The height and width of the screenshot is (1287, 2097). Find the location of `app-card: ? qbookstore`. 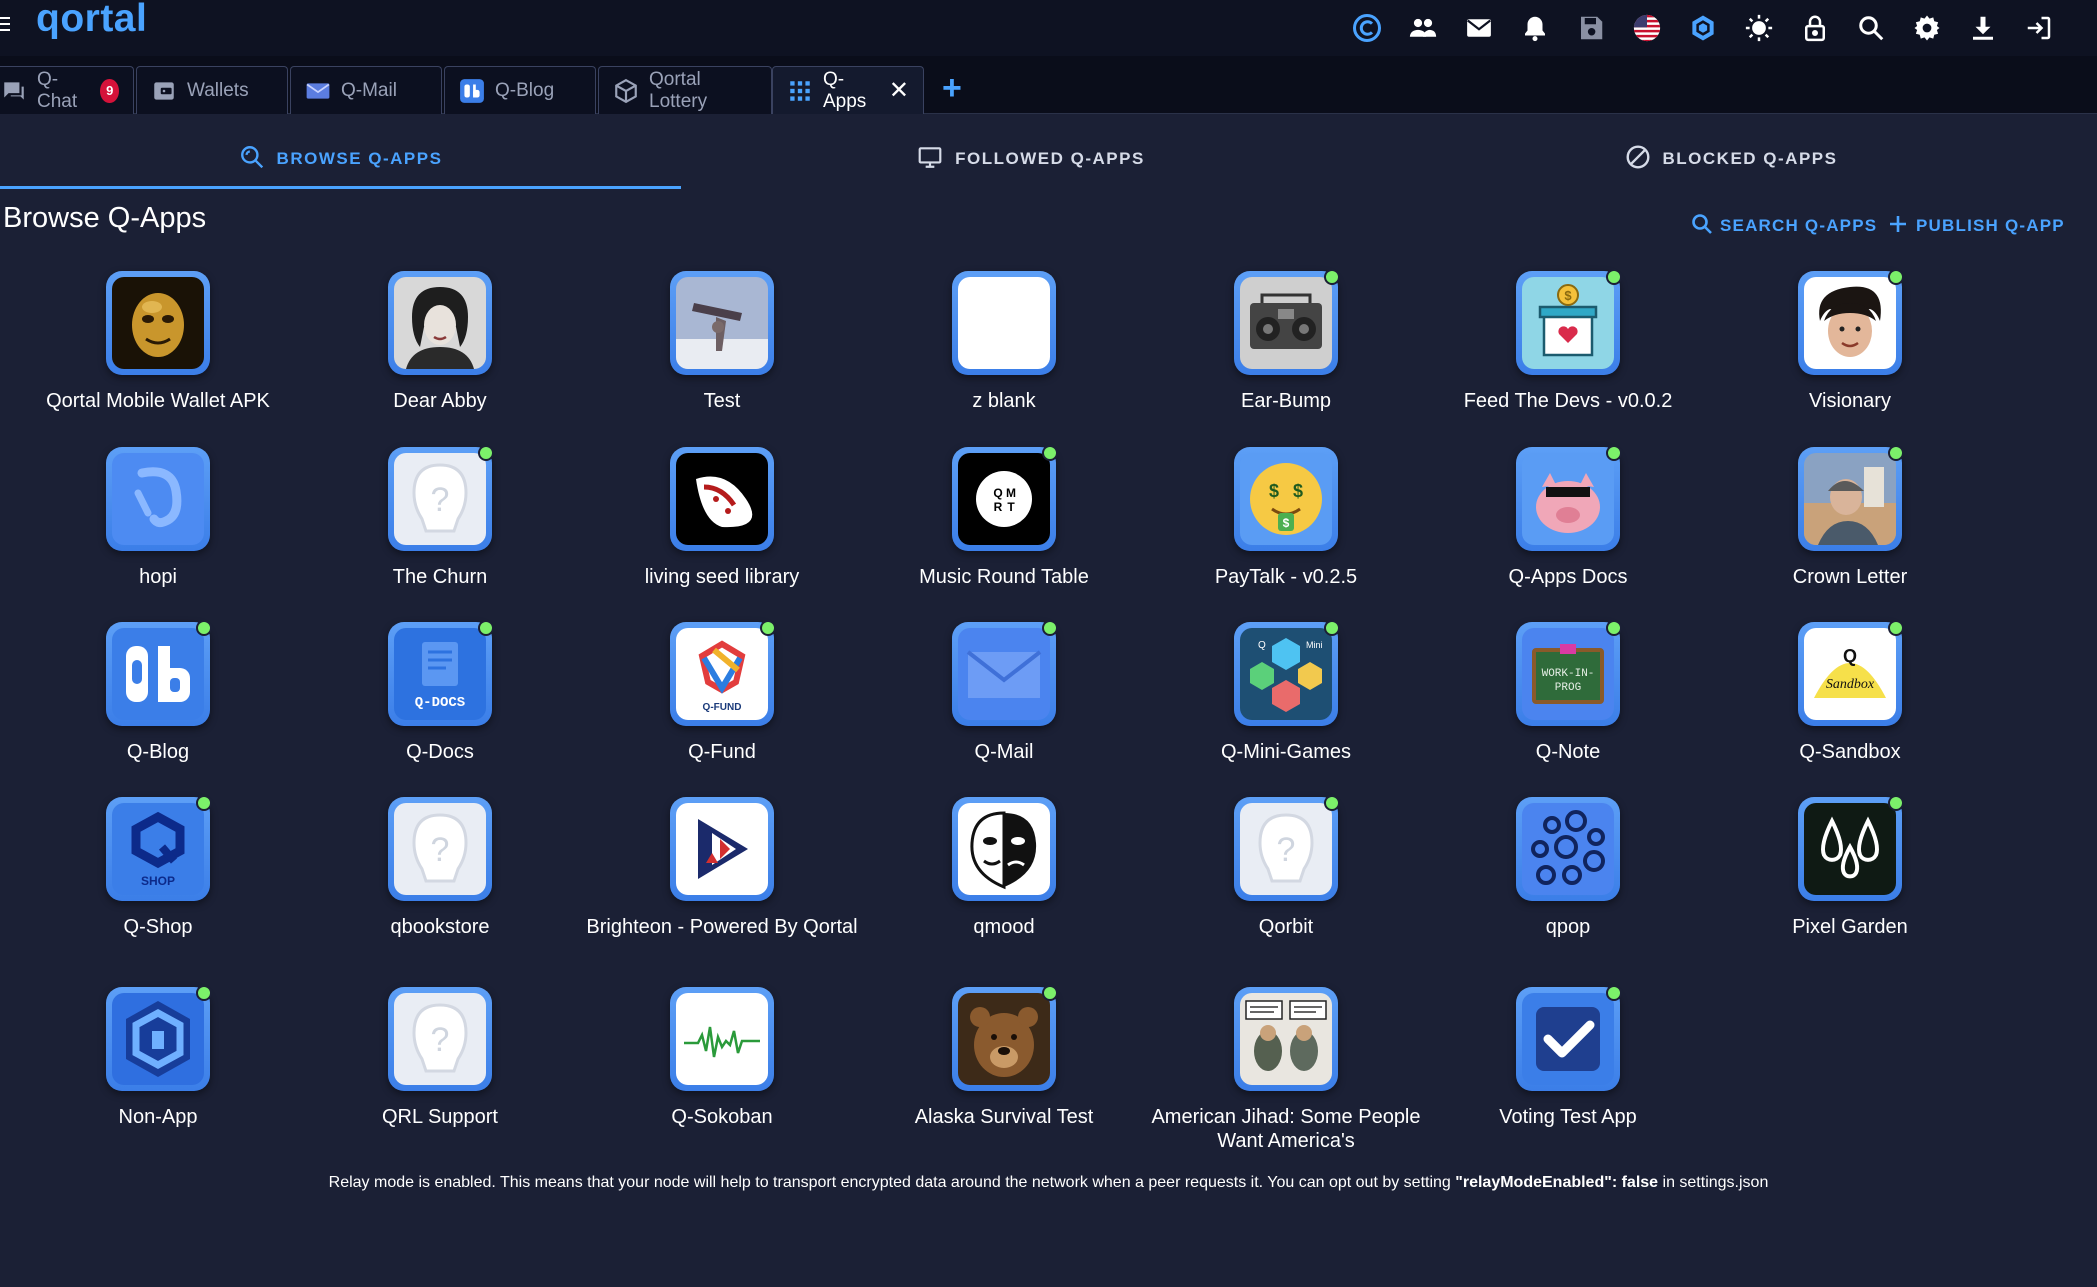

app-card: ? qbookstore is located at coordinates (440, 868).